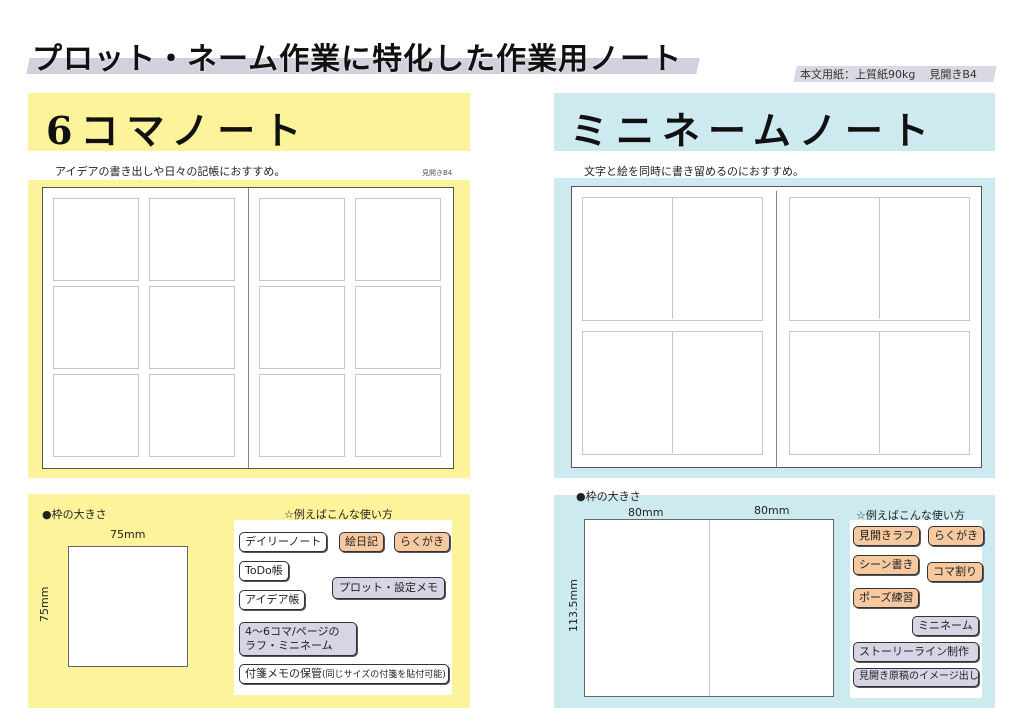 This screenshot has width=1024, height=723. I want to click on sample-split, so click(709, 608).